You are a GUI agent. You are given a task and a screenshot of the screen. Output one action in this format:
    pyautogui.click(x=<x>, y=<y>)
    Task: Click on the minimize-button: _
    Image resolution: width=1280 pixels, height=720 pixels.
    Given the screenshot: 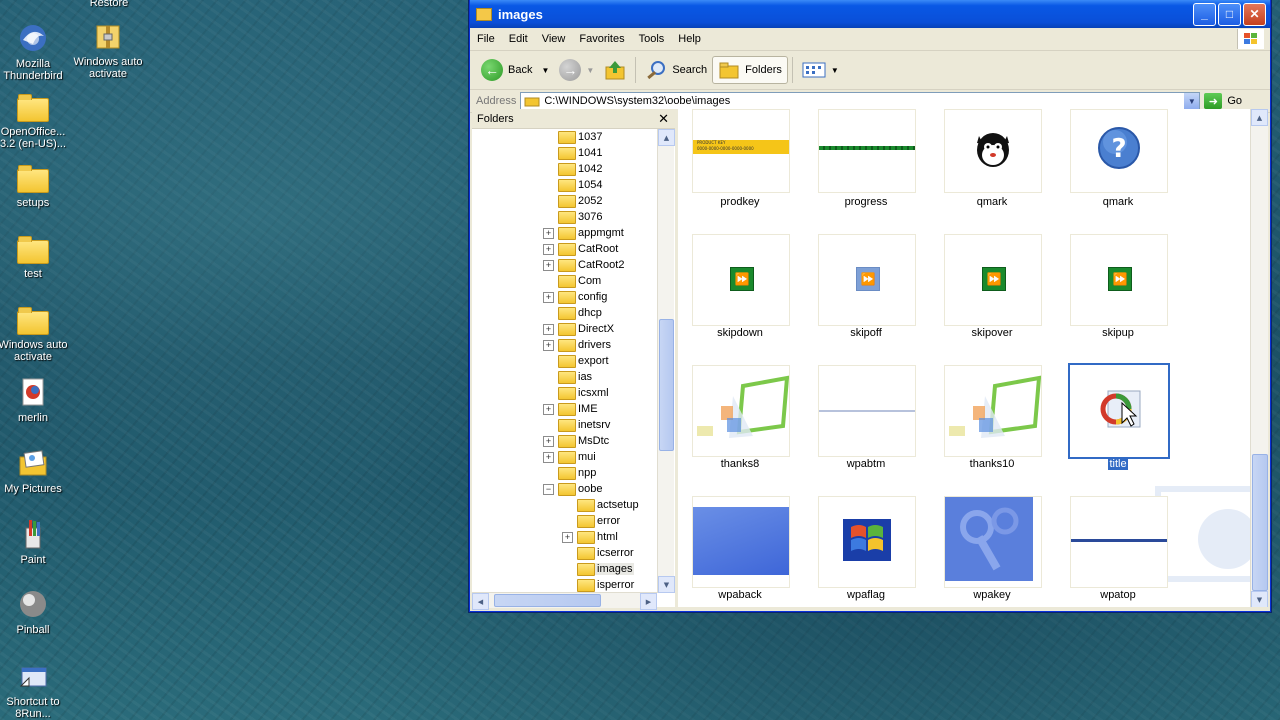 What is the action you would take?
    pyautogui.click(x=1204, y=14)
    